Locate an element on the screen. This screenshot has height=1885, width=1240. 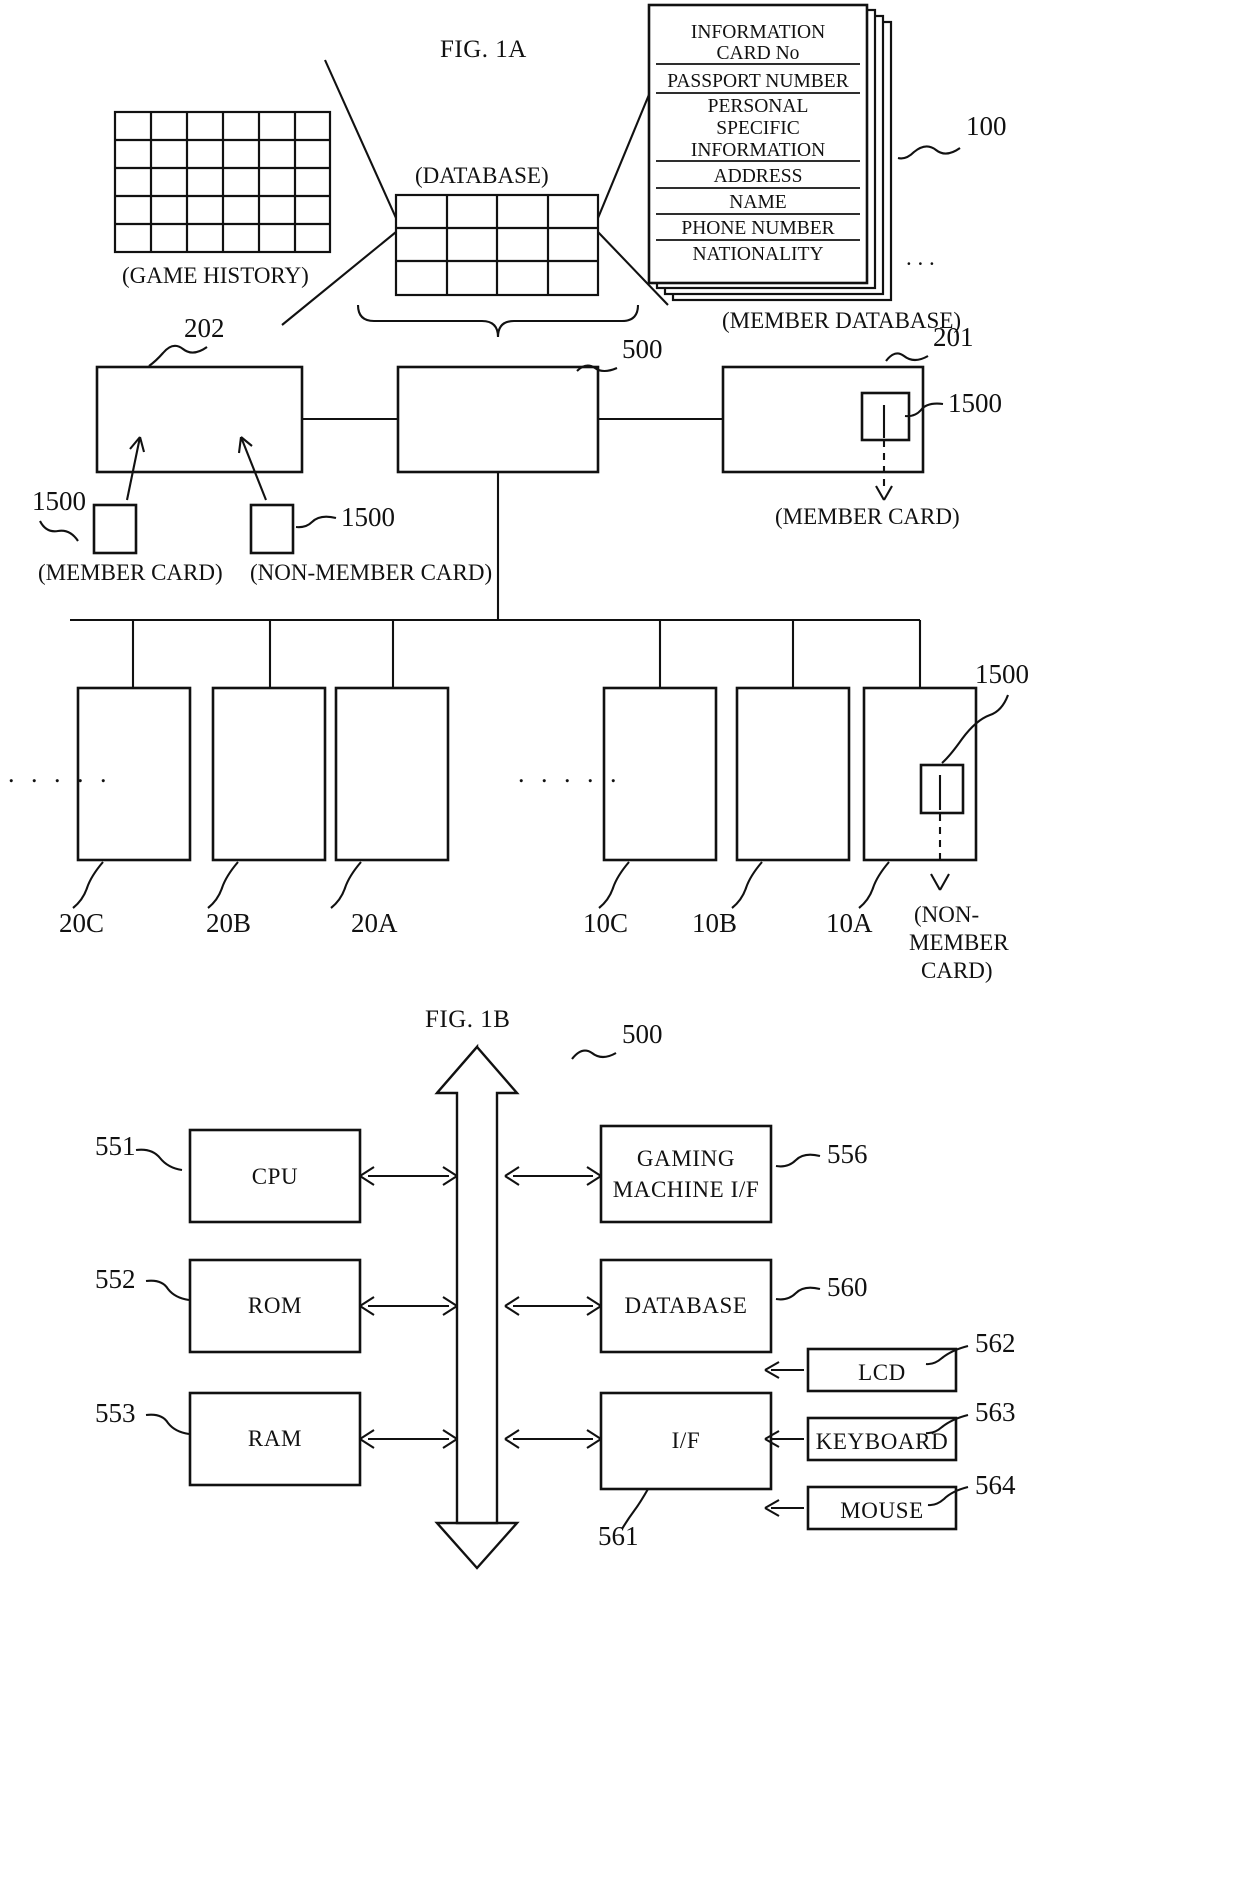
card-1500-in-10A is located at coordinates (942, 789).